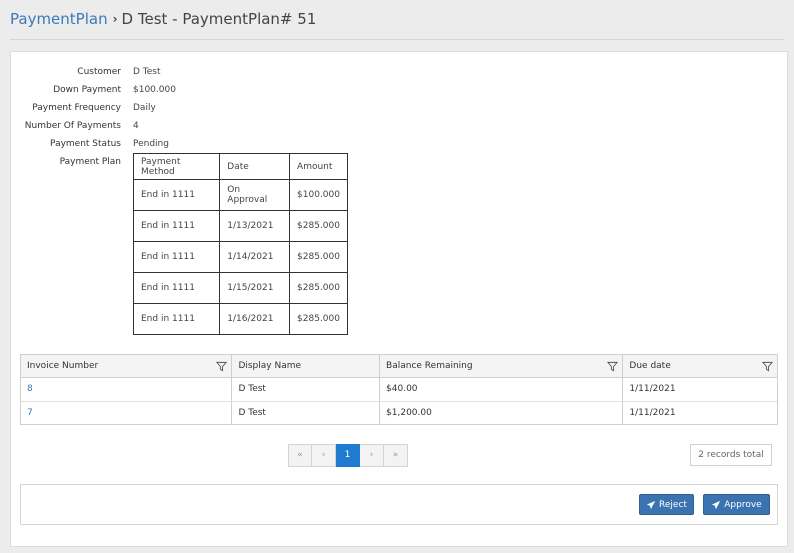  Describe the element at coordinates (219, 19) in the screenshot. I see `page-title: D Test - PaymentPlan# 51` at that location.